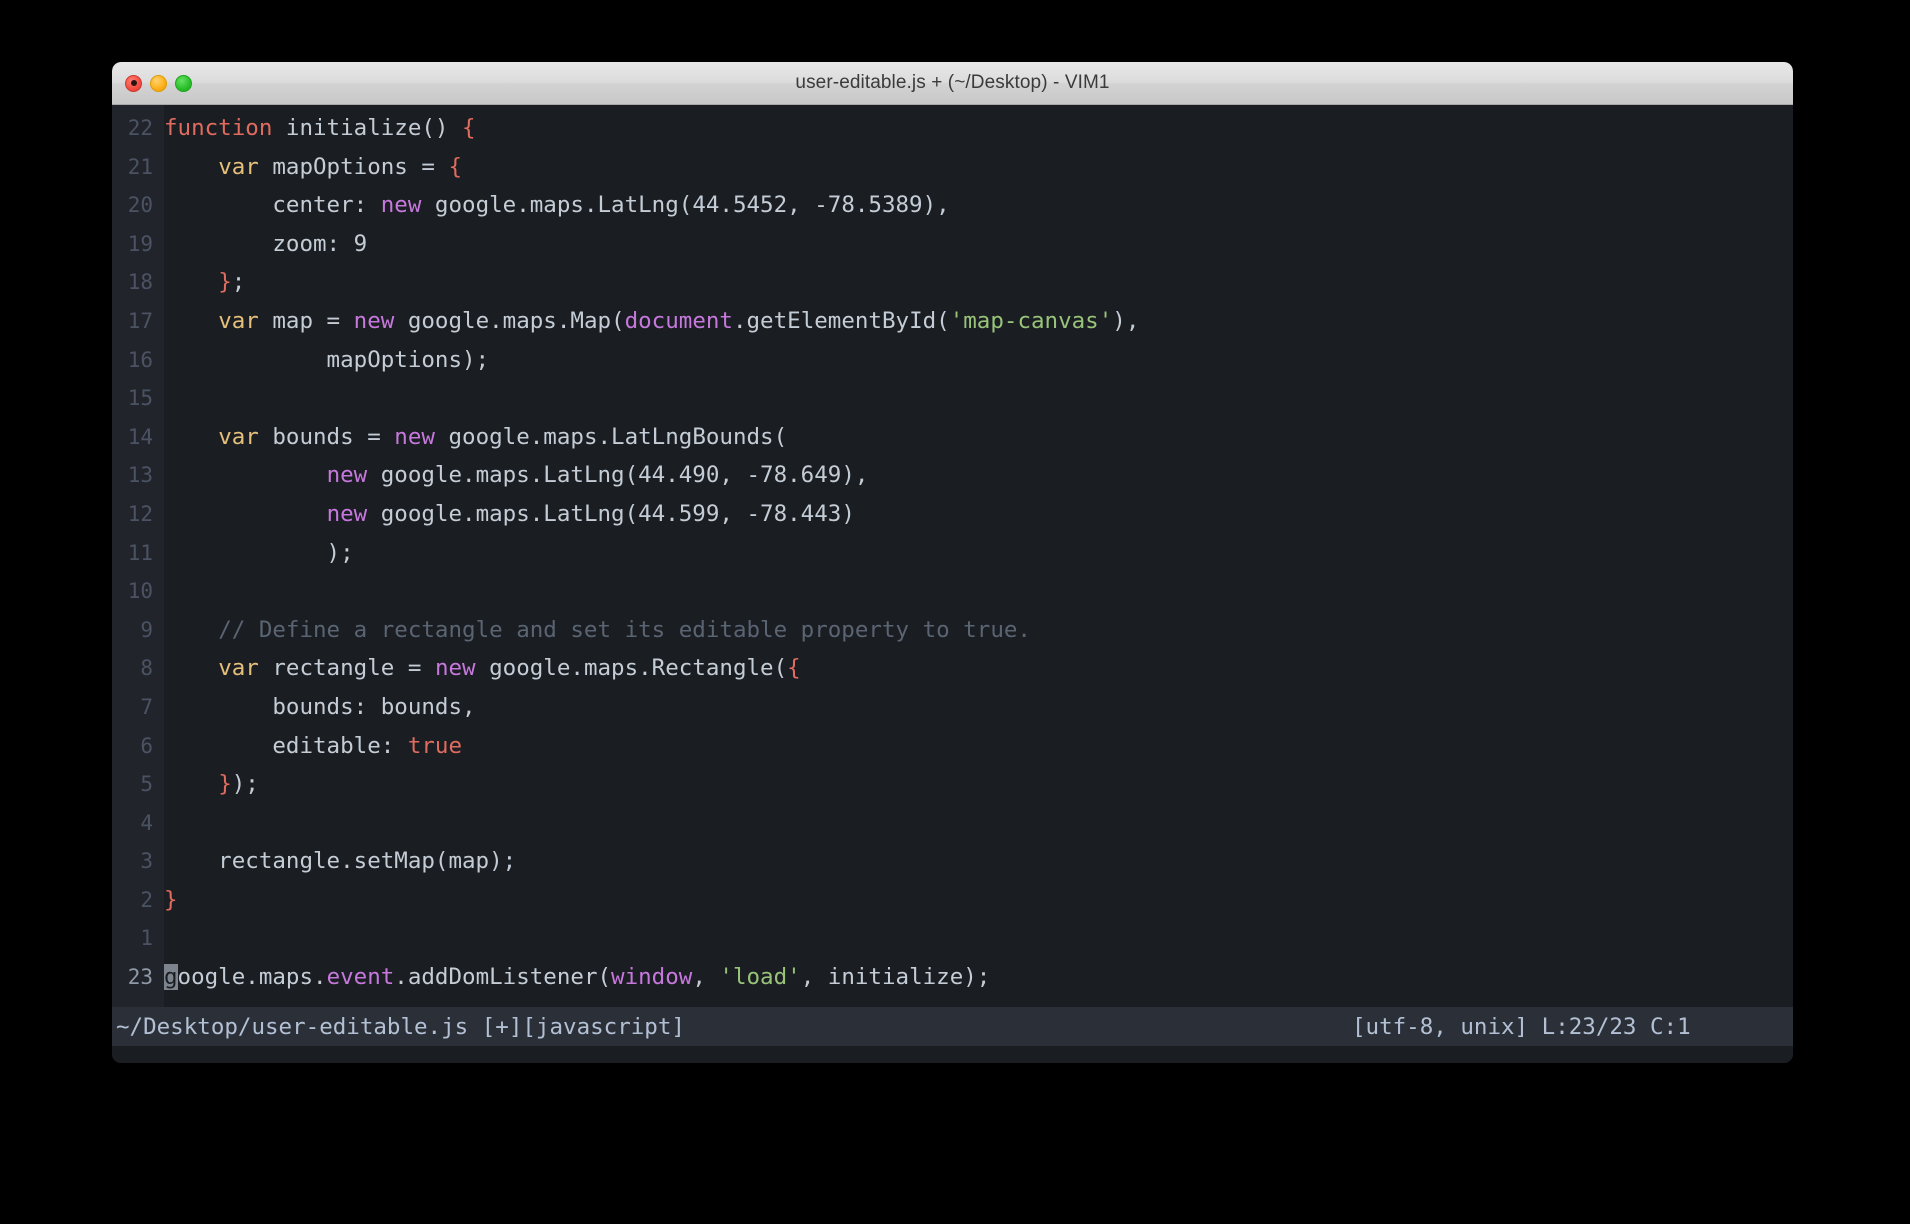 This screenshot has width=1910, height=1224. Describe the element at coordinates (353, 166) in the screenshot. I see `code-token: mapOptions =` at that location.